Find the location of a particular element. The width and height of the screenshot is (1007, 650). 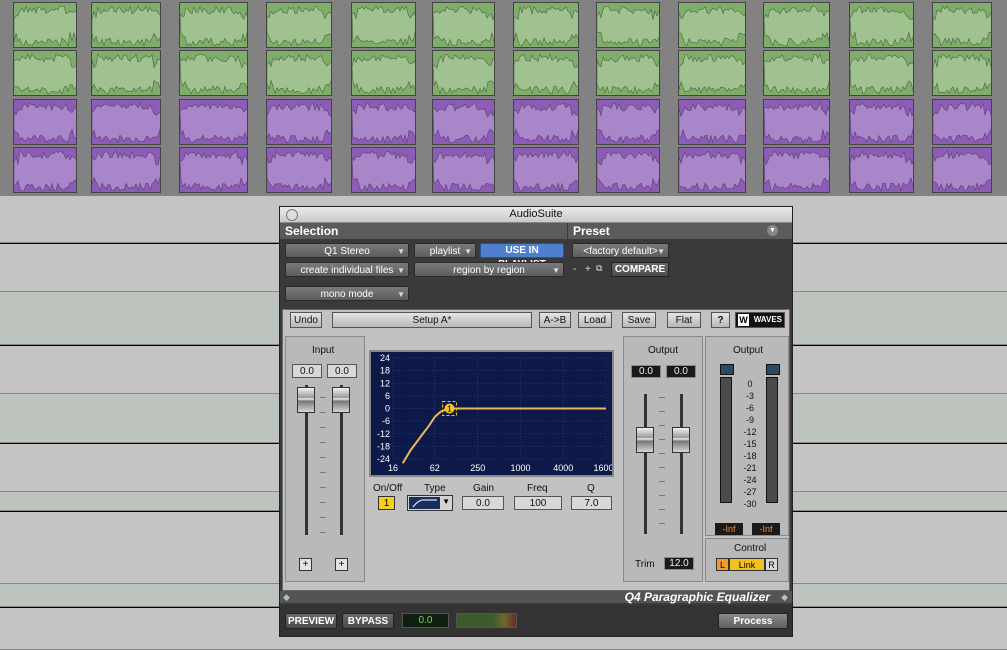

setup-button: Setup A* is located at coordinates (432, 320).